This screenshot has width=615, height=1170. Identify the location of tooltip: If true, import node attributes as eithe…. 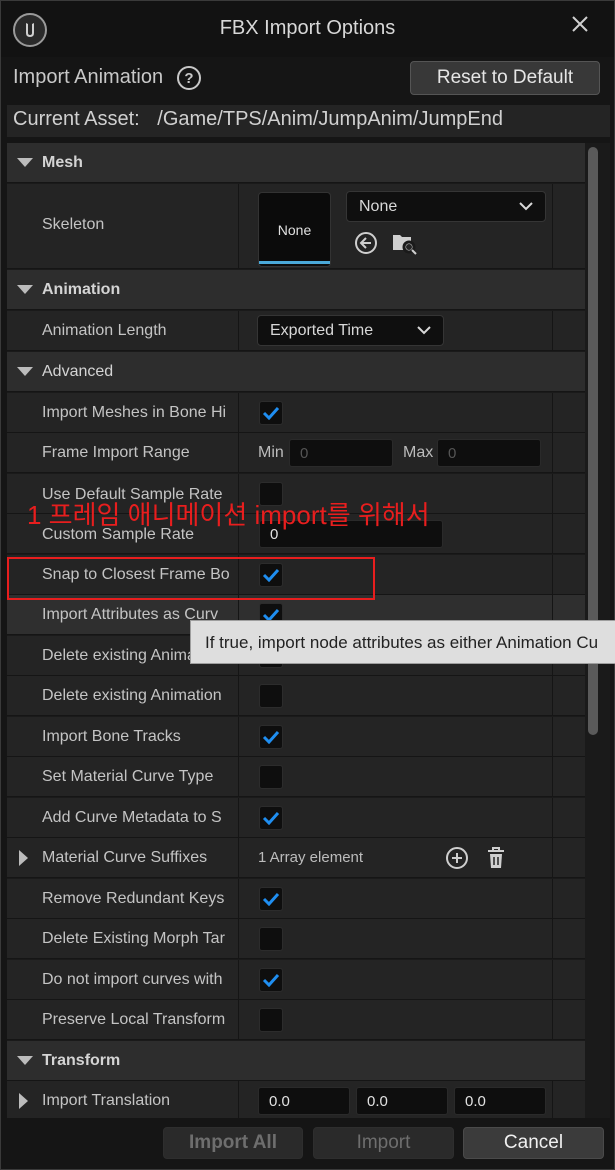
(402, 642).